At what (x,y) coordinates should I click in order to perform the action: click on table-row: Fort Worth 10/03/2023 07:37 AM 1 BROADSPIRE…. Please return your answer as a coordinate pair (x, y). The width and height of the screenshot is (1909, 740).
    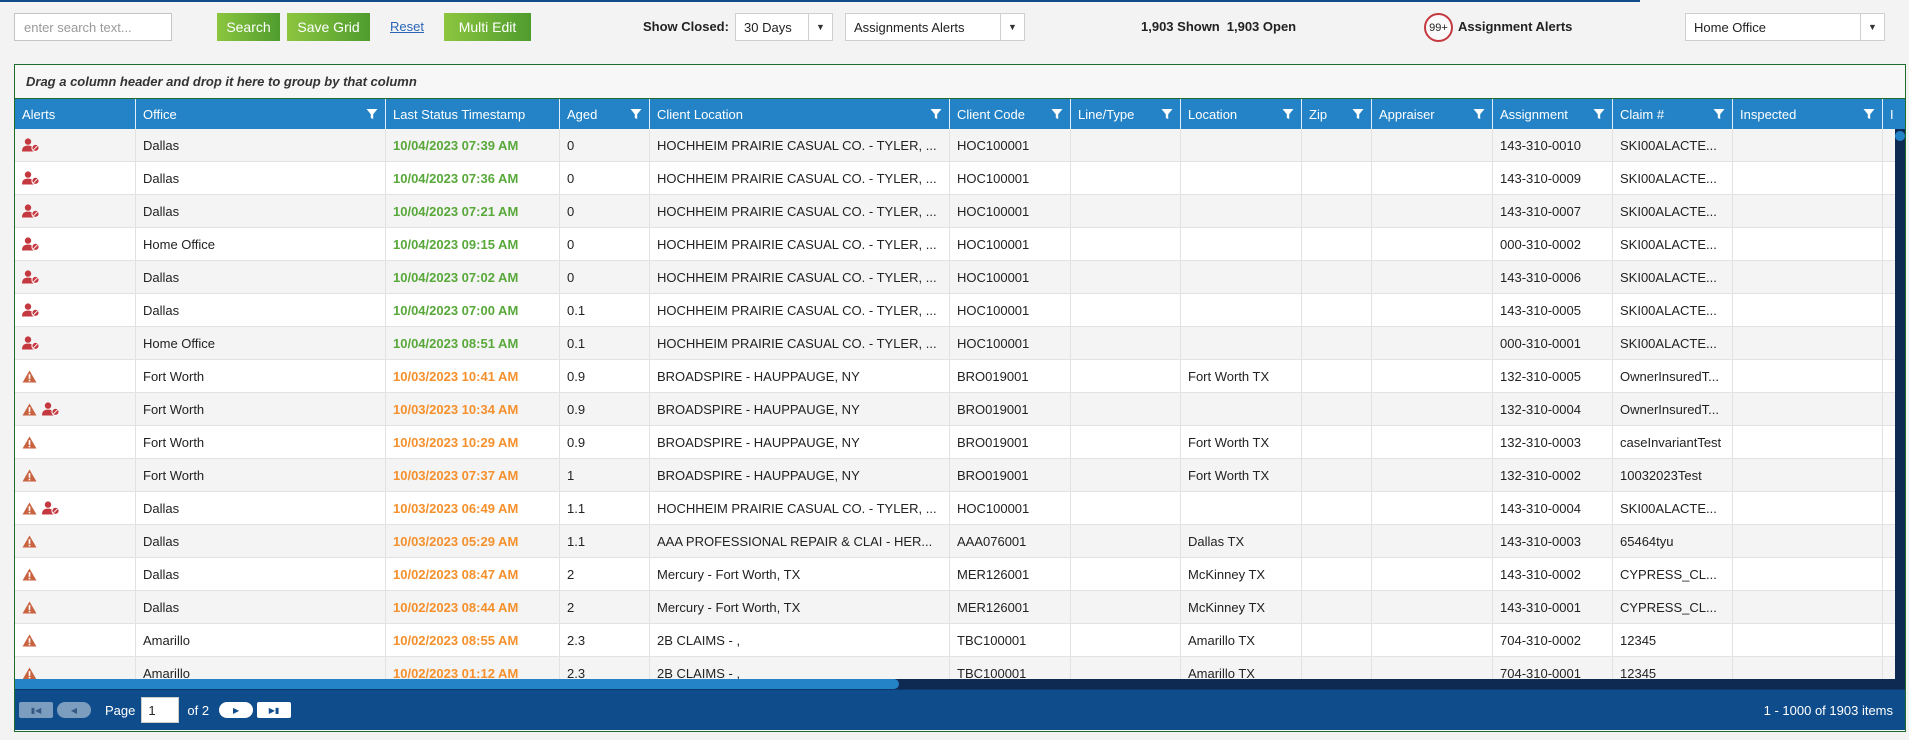
    Looking at the image, I should click on (960, 475).